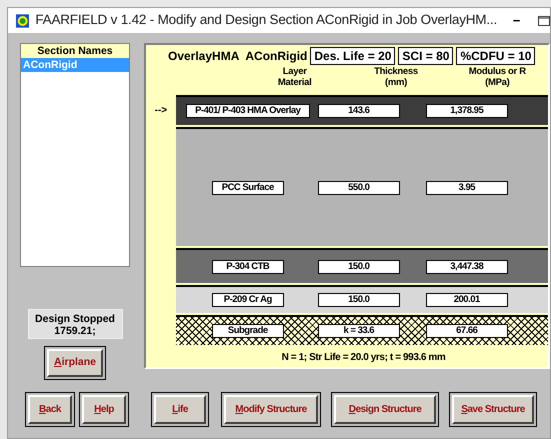 The height and width of the screenshot is (439, 551). What do you see at coordinates (50, 409) in the screenshot?
I see `command-button: Back` at bounding box center [50, 409].